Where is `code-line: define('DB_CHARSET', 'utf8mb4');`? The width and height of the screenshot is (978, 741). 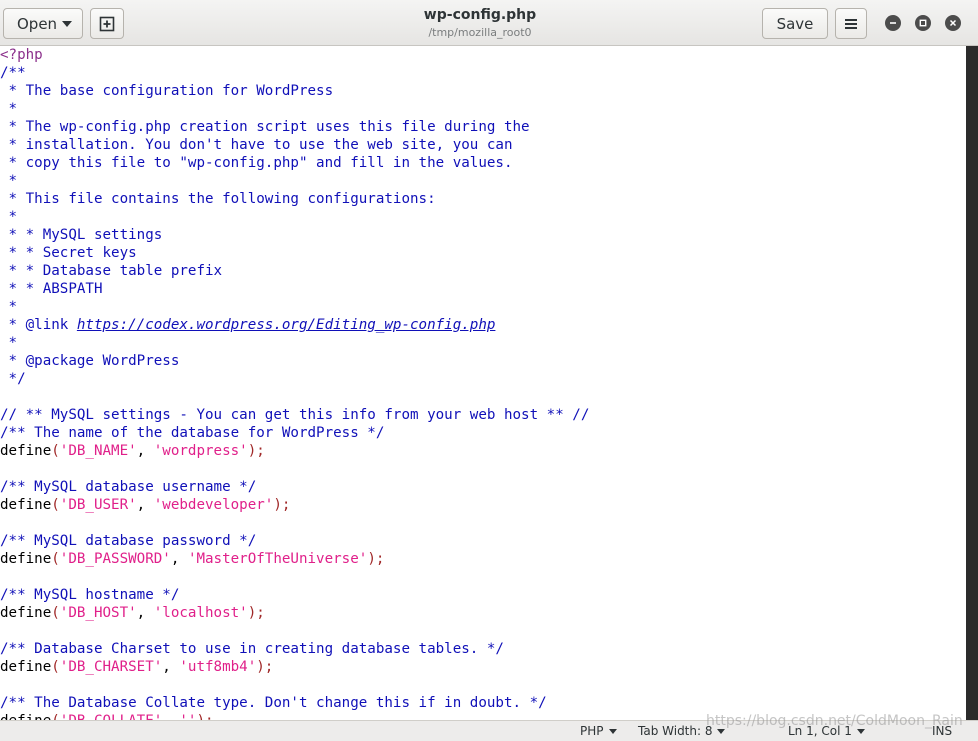 code-line: define('DB_CHARSET', 'utf8mb4'); is located at coordinates (483, 667).